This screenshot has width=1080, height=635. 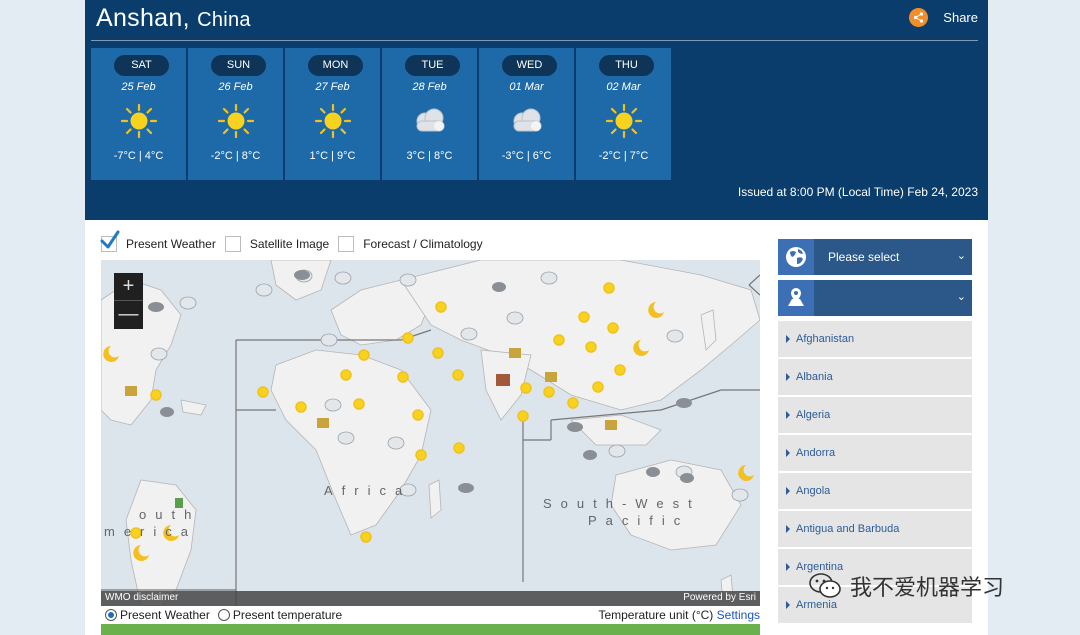 What do you see at coordinates (430, 598) in the screenshot?
I see `map-footer: WMO disclaimer Powered by Esri` at bounding box center [430, 598].